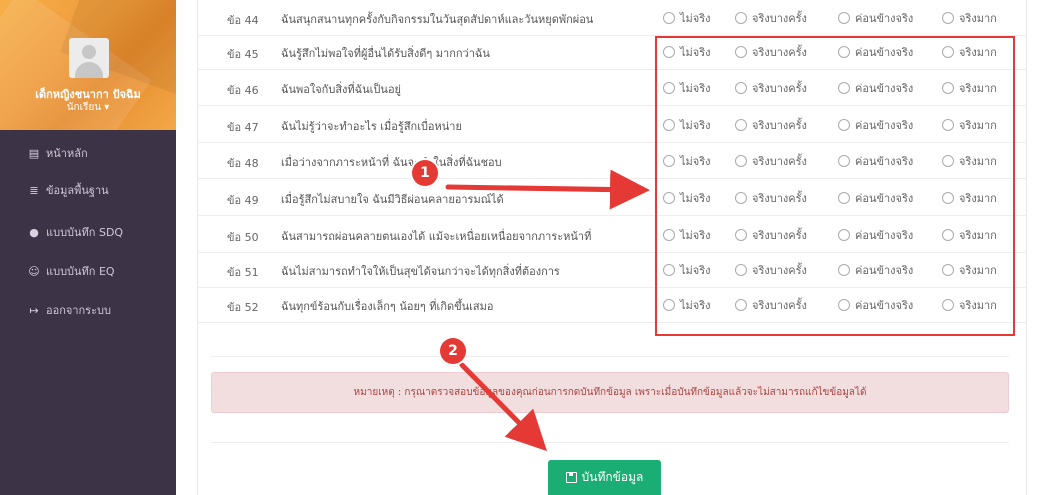  Describe the element at coordinates (34, 310) in the screenshot. I see `sign-out-icon: ↦` at that location.